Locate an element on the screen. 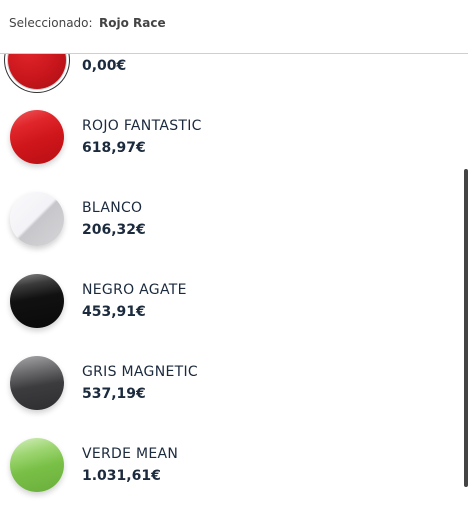 The width and height of the screenshot is (474, 514). color-price: 618,97€ is located at coordinates (114, 148).